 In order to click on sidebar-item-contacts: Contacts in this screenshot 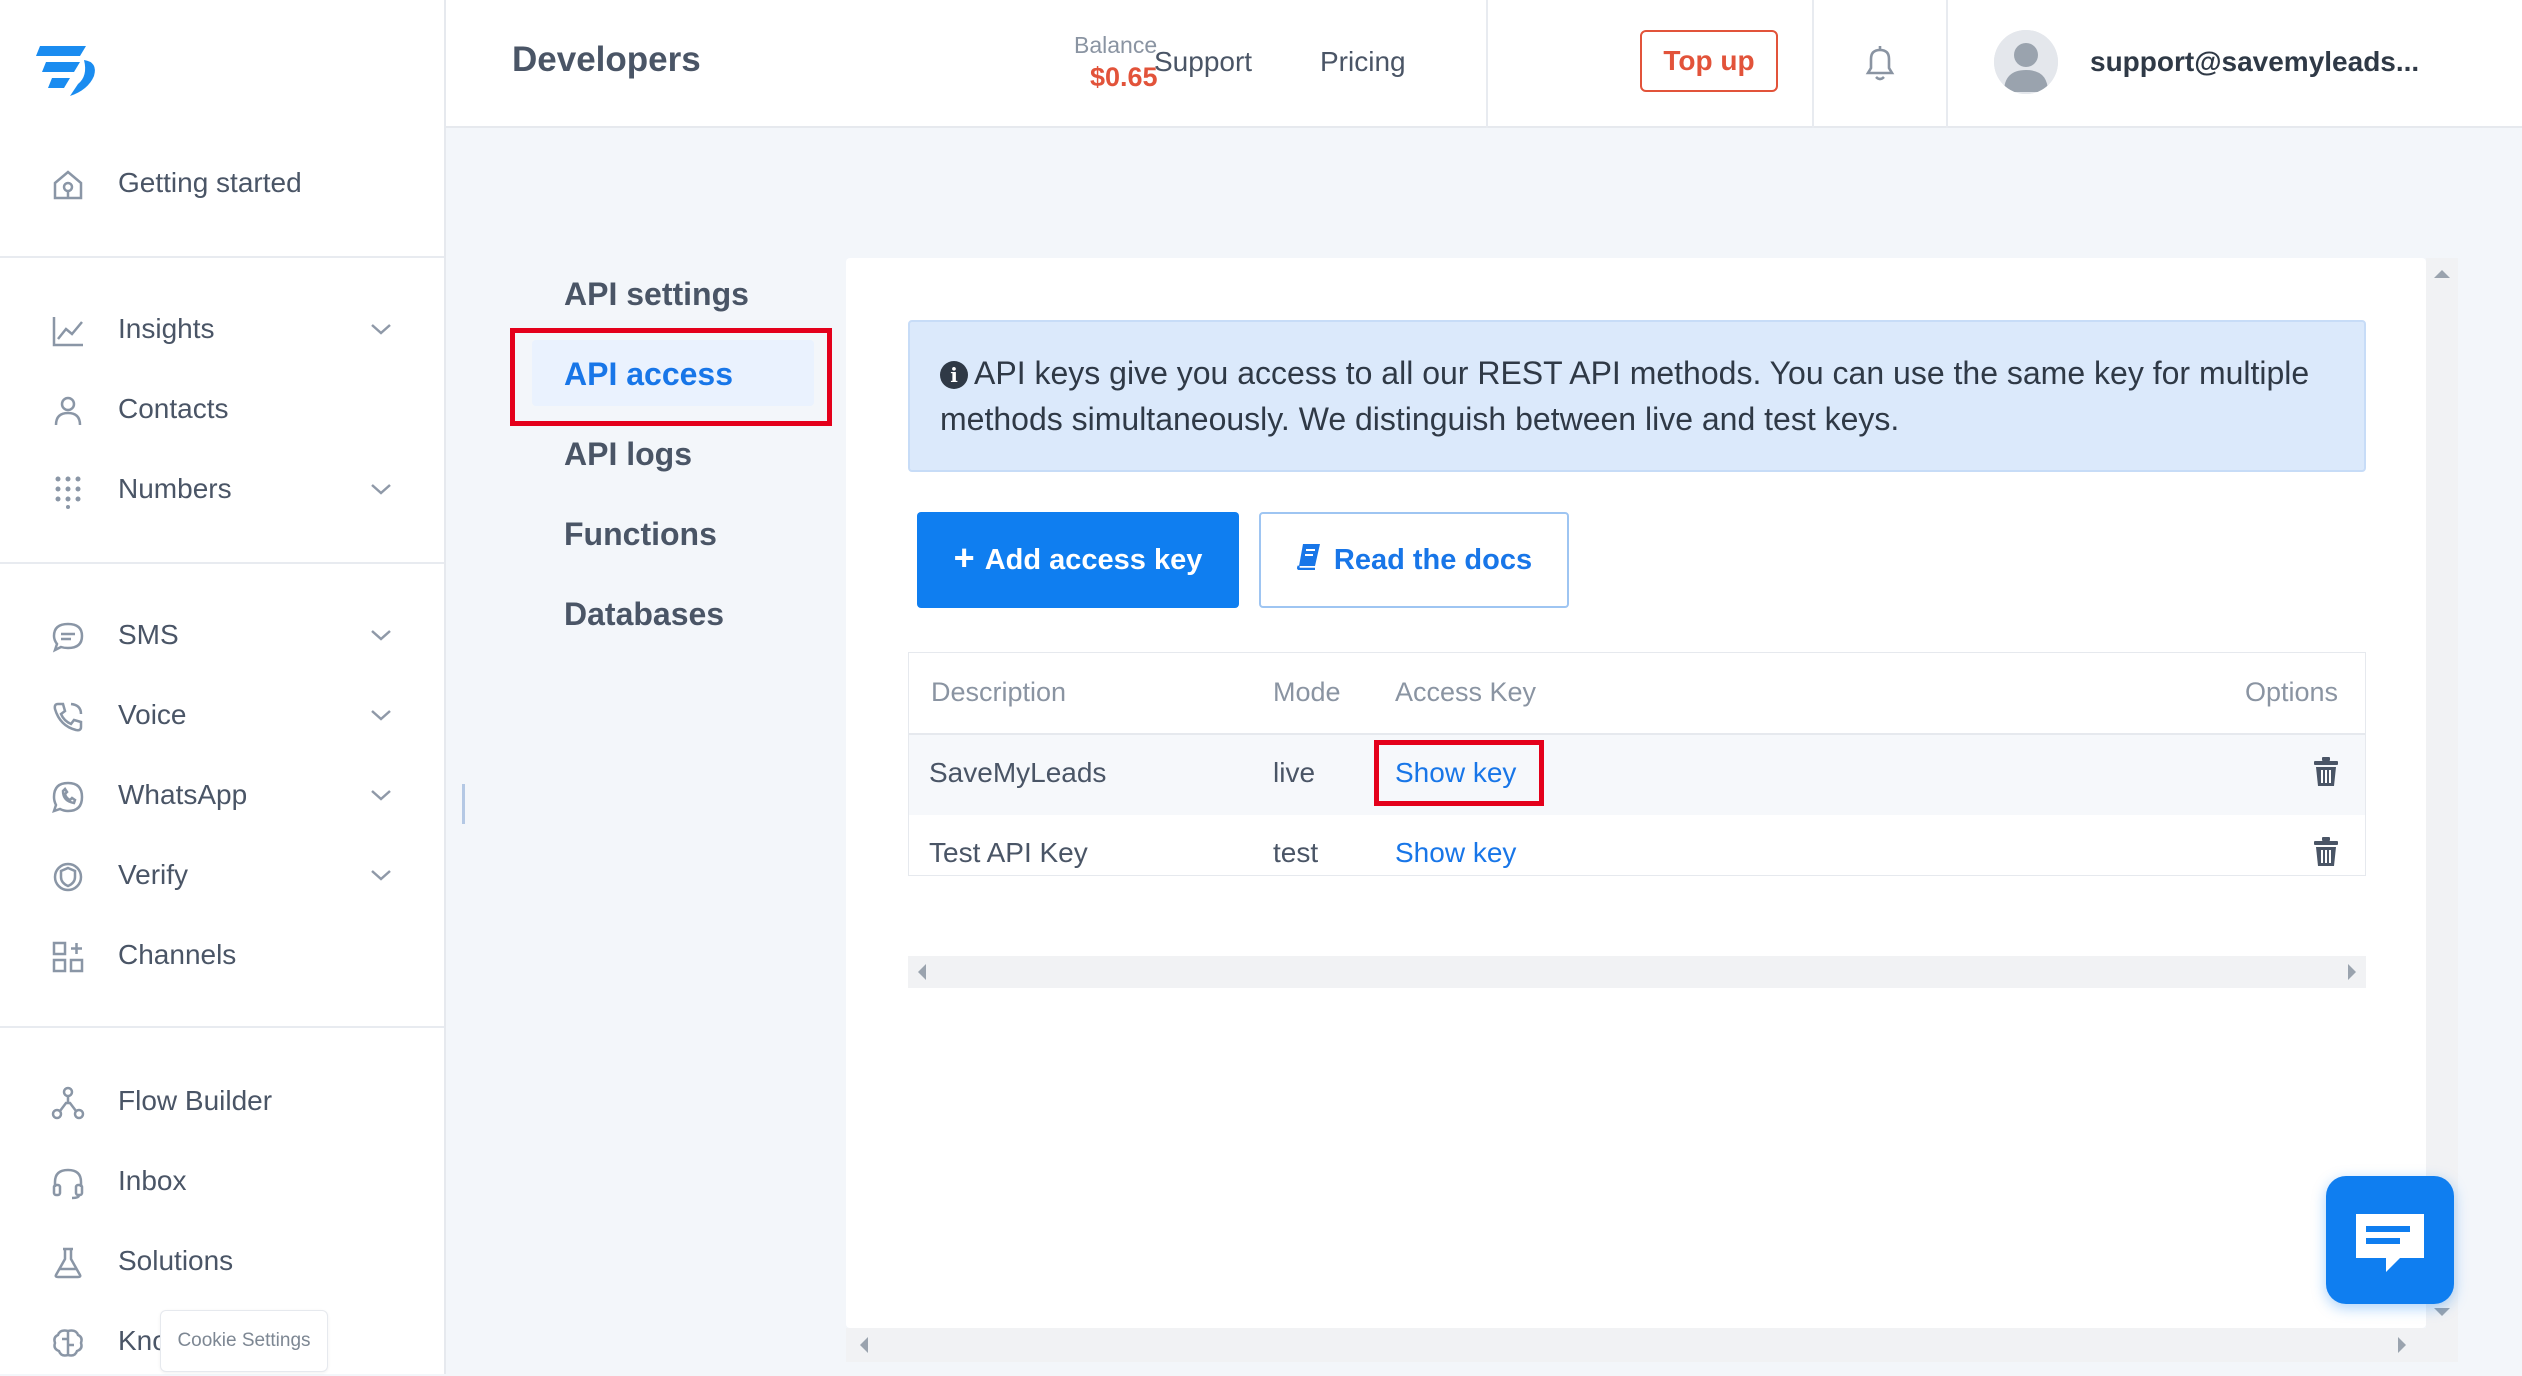, I will do `click(222, 409)`.